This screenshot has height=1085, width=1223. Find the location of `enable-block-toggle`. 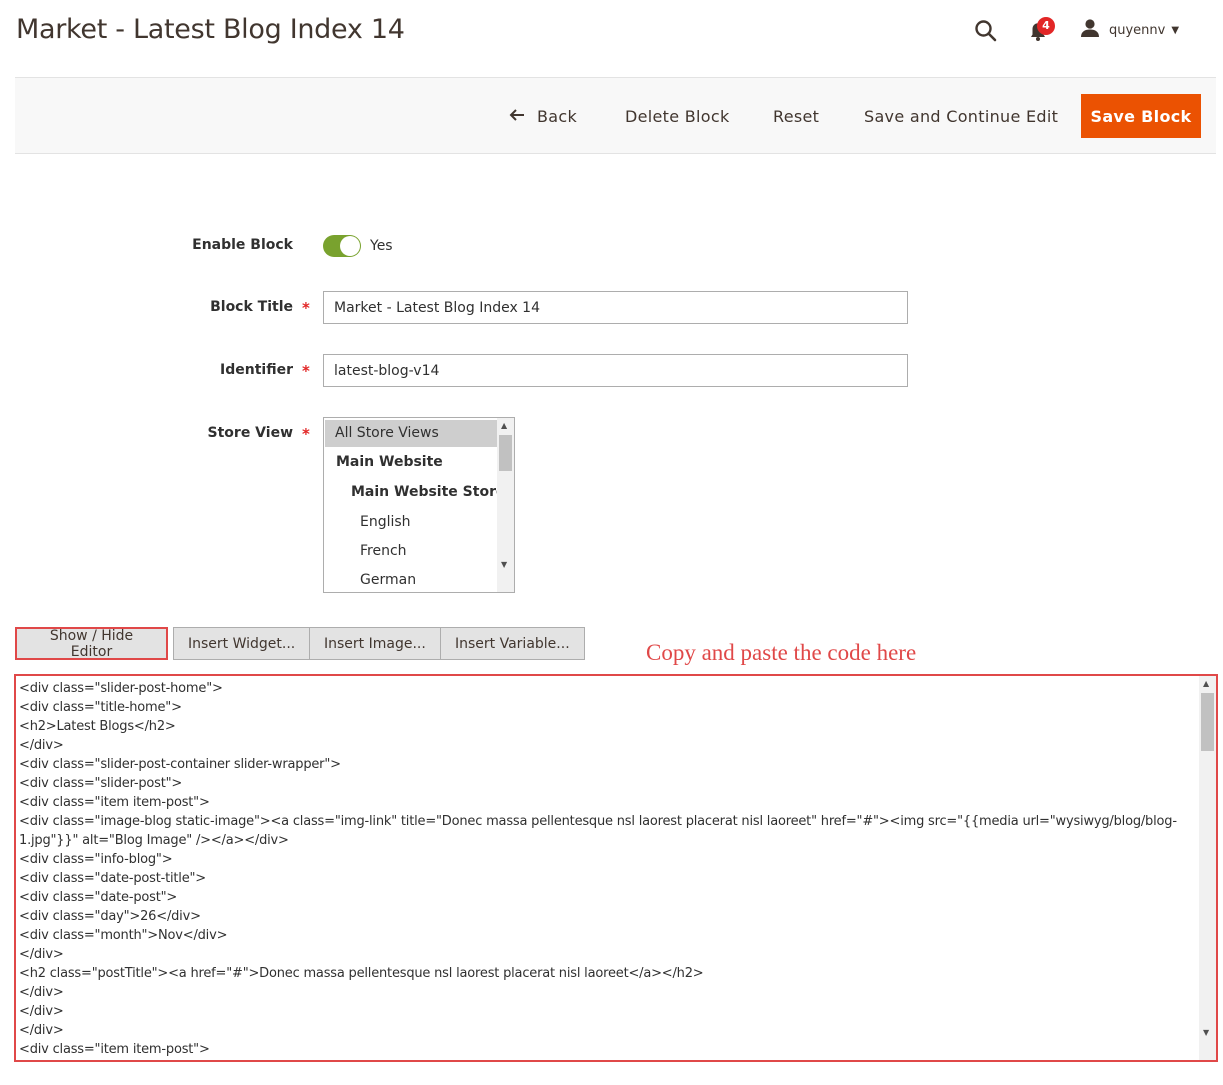

enable-block-toggle is located at coordinates (342, 246).